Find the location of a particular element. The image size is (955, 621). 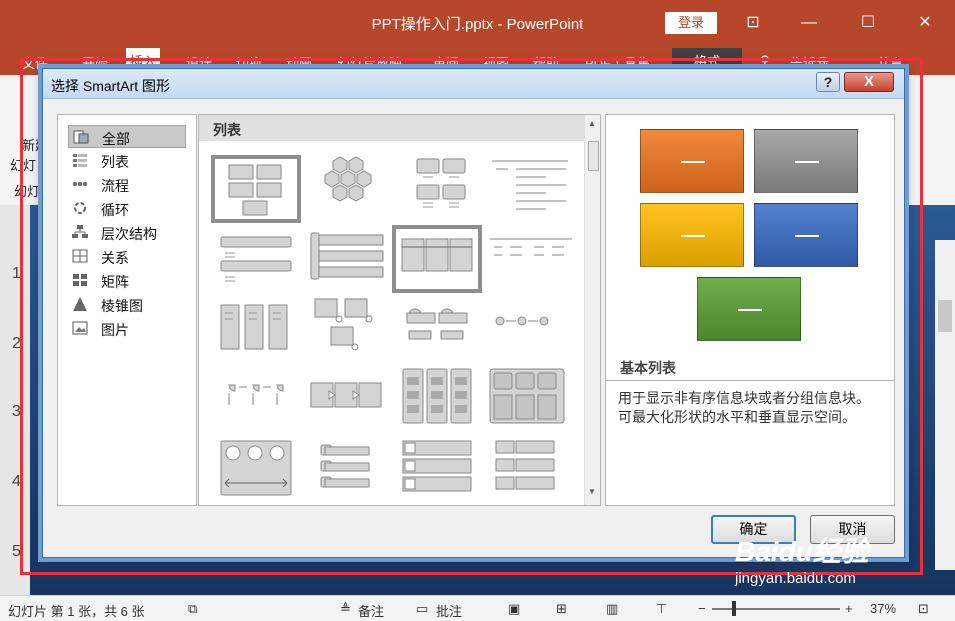

zoom-in-icon: + is located at coordinates (849, 608).